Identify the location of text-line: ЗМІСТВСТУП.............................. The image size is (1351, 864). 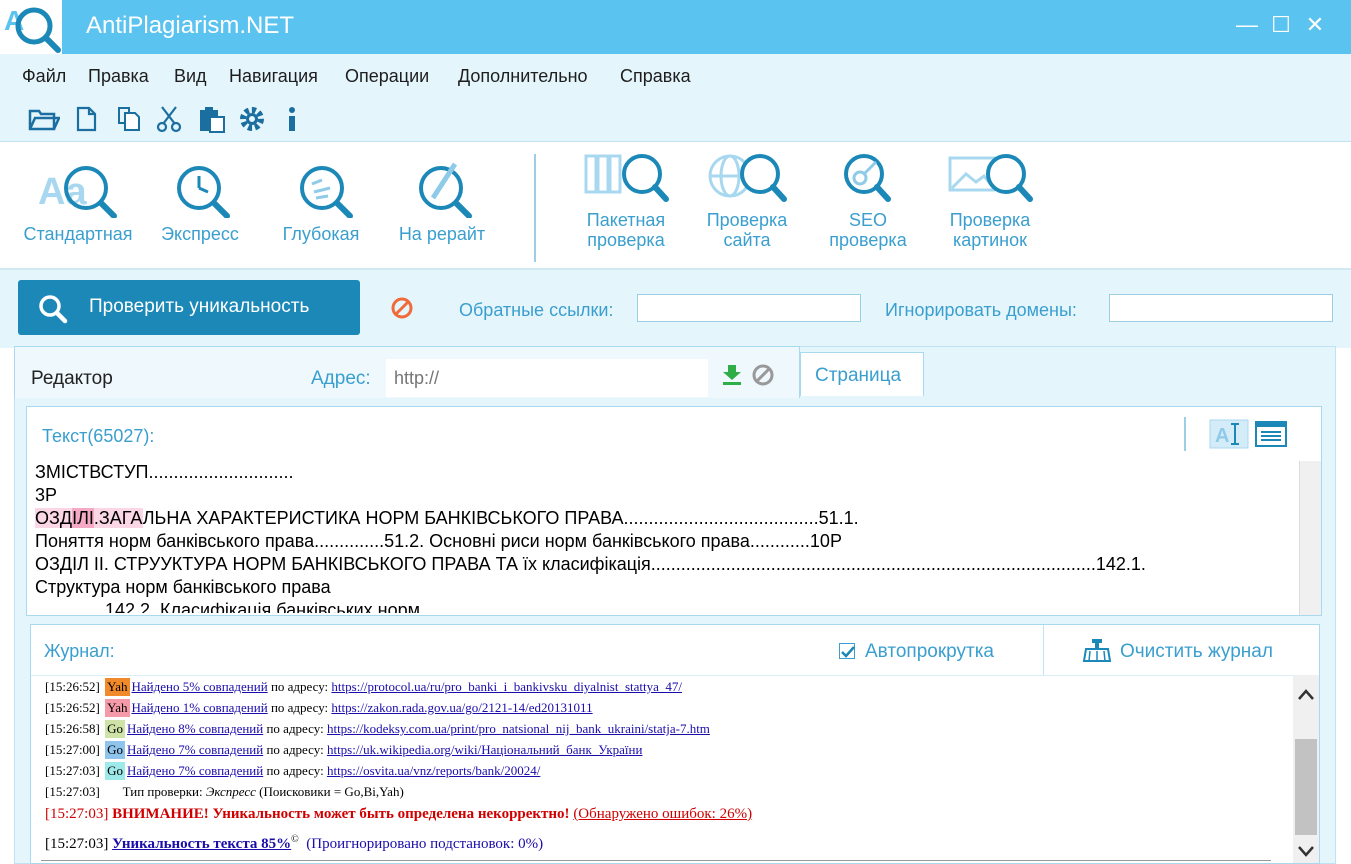
(164, 472).